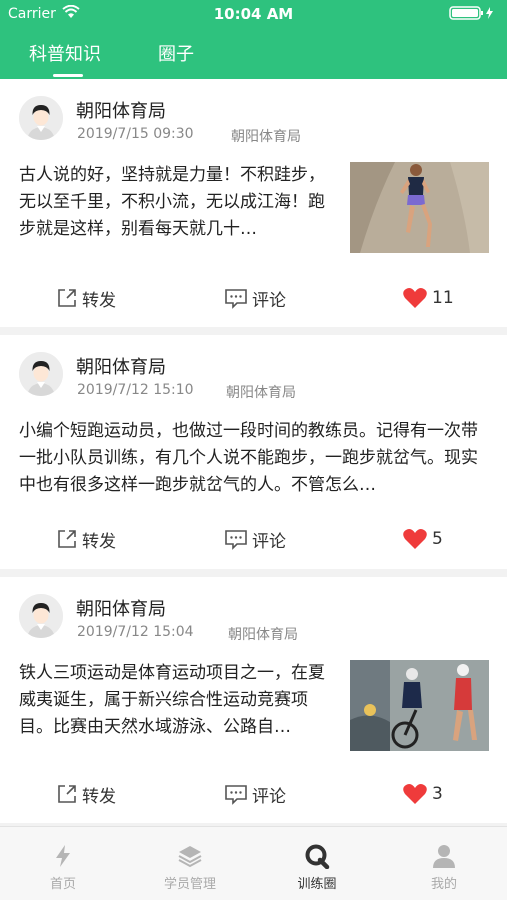  I want to click on post-date: 2019/7/15 09:30, so click(135, 134).